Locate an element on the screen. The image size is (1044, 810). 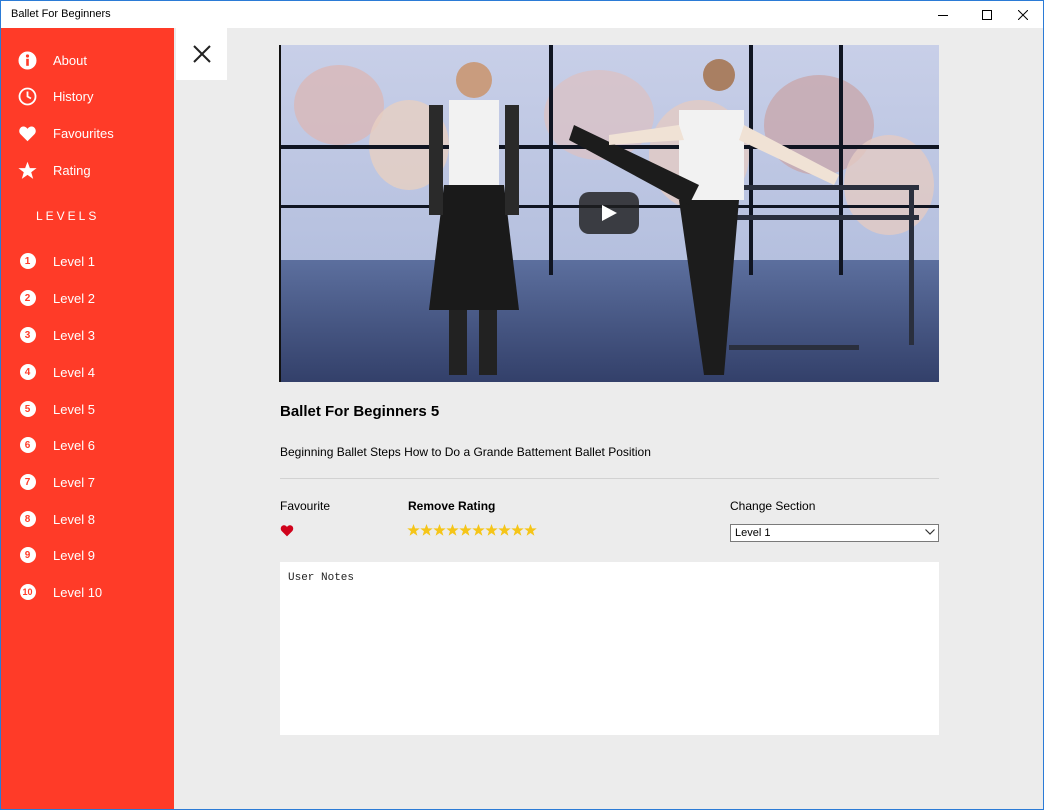
sidebar-item-about: About is located at coordinates (87, 60).